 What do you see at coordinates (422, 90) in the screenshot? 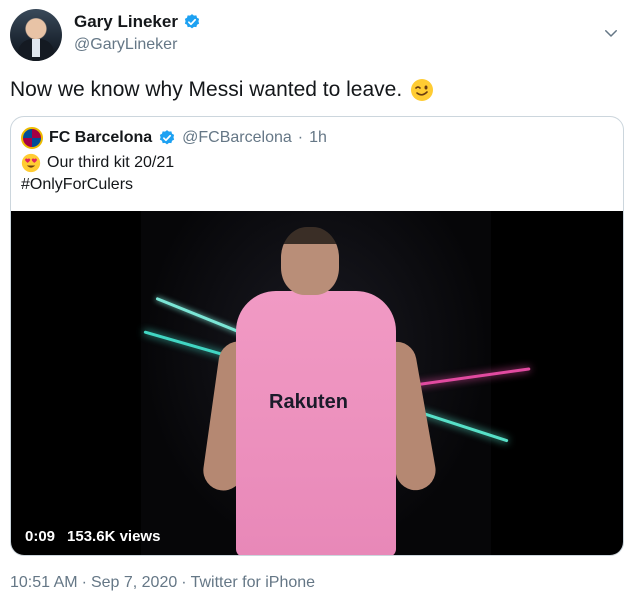
I see `winking-face-icon` at bounding box center [422, 90].